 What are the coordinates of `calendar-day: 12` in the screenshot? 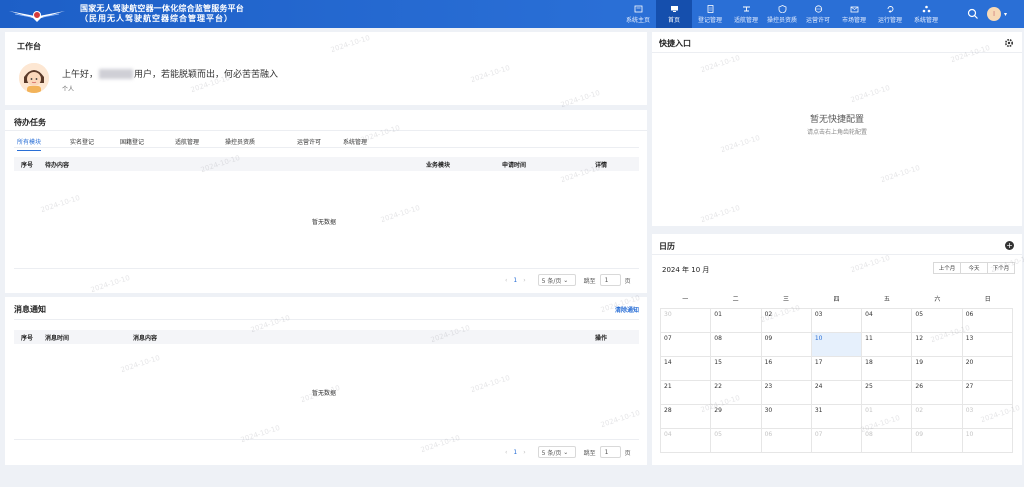 It's located at (937, 345).